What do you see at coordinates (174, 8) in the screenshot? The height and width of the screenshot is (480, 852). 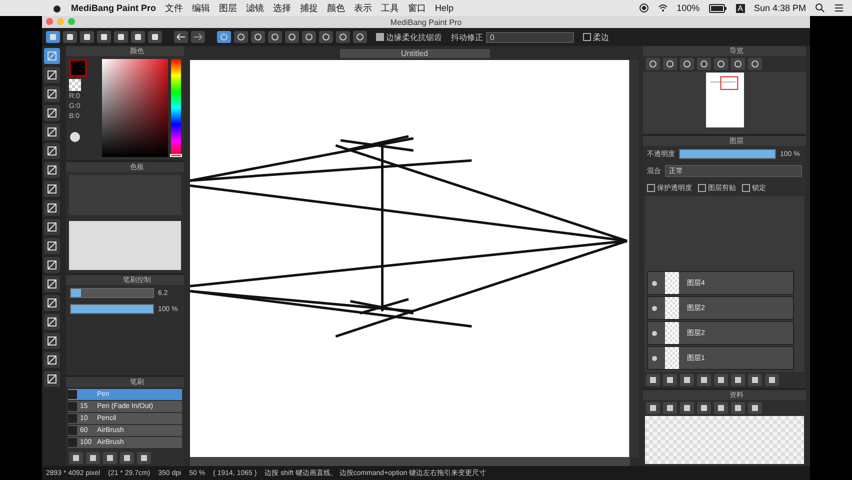 I see `menu-item: 文件` at bounding box center [174, 8].